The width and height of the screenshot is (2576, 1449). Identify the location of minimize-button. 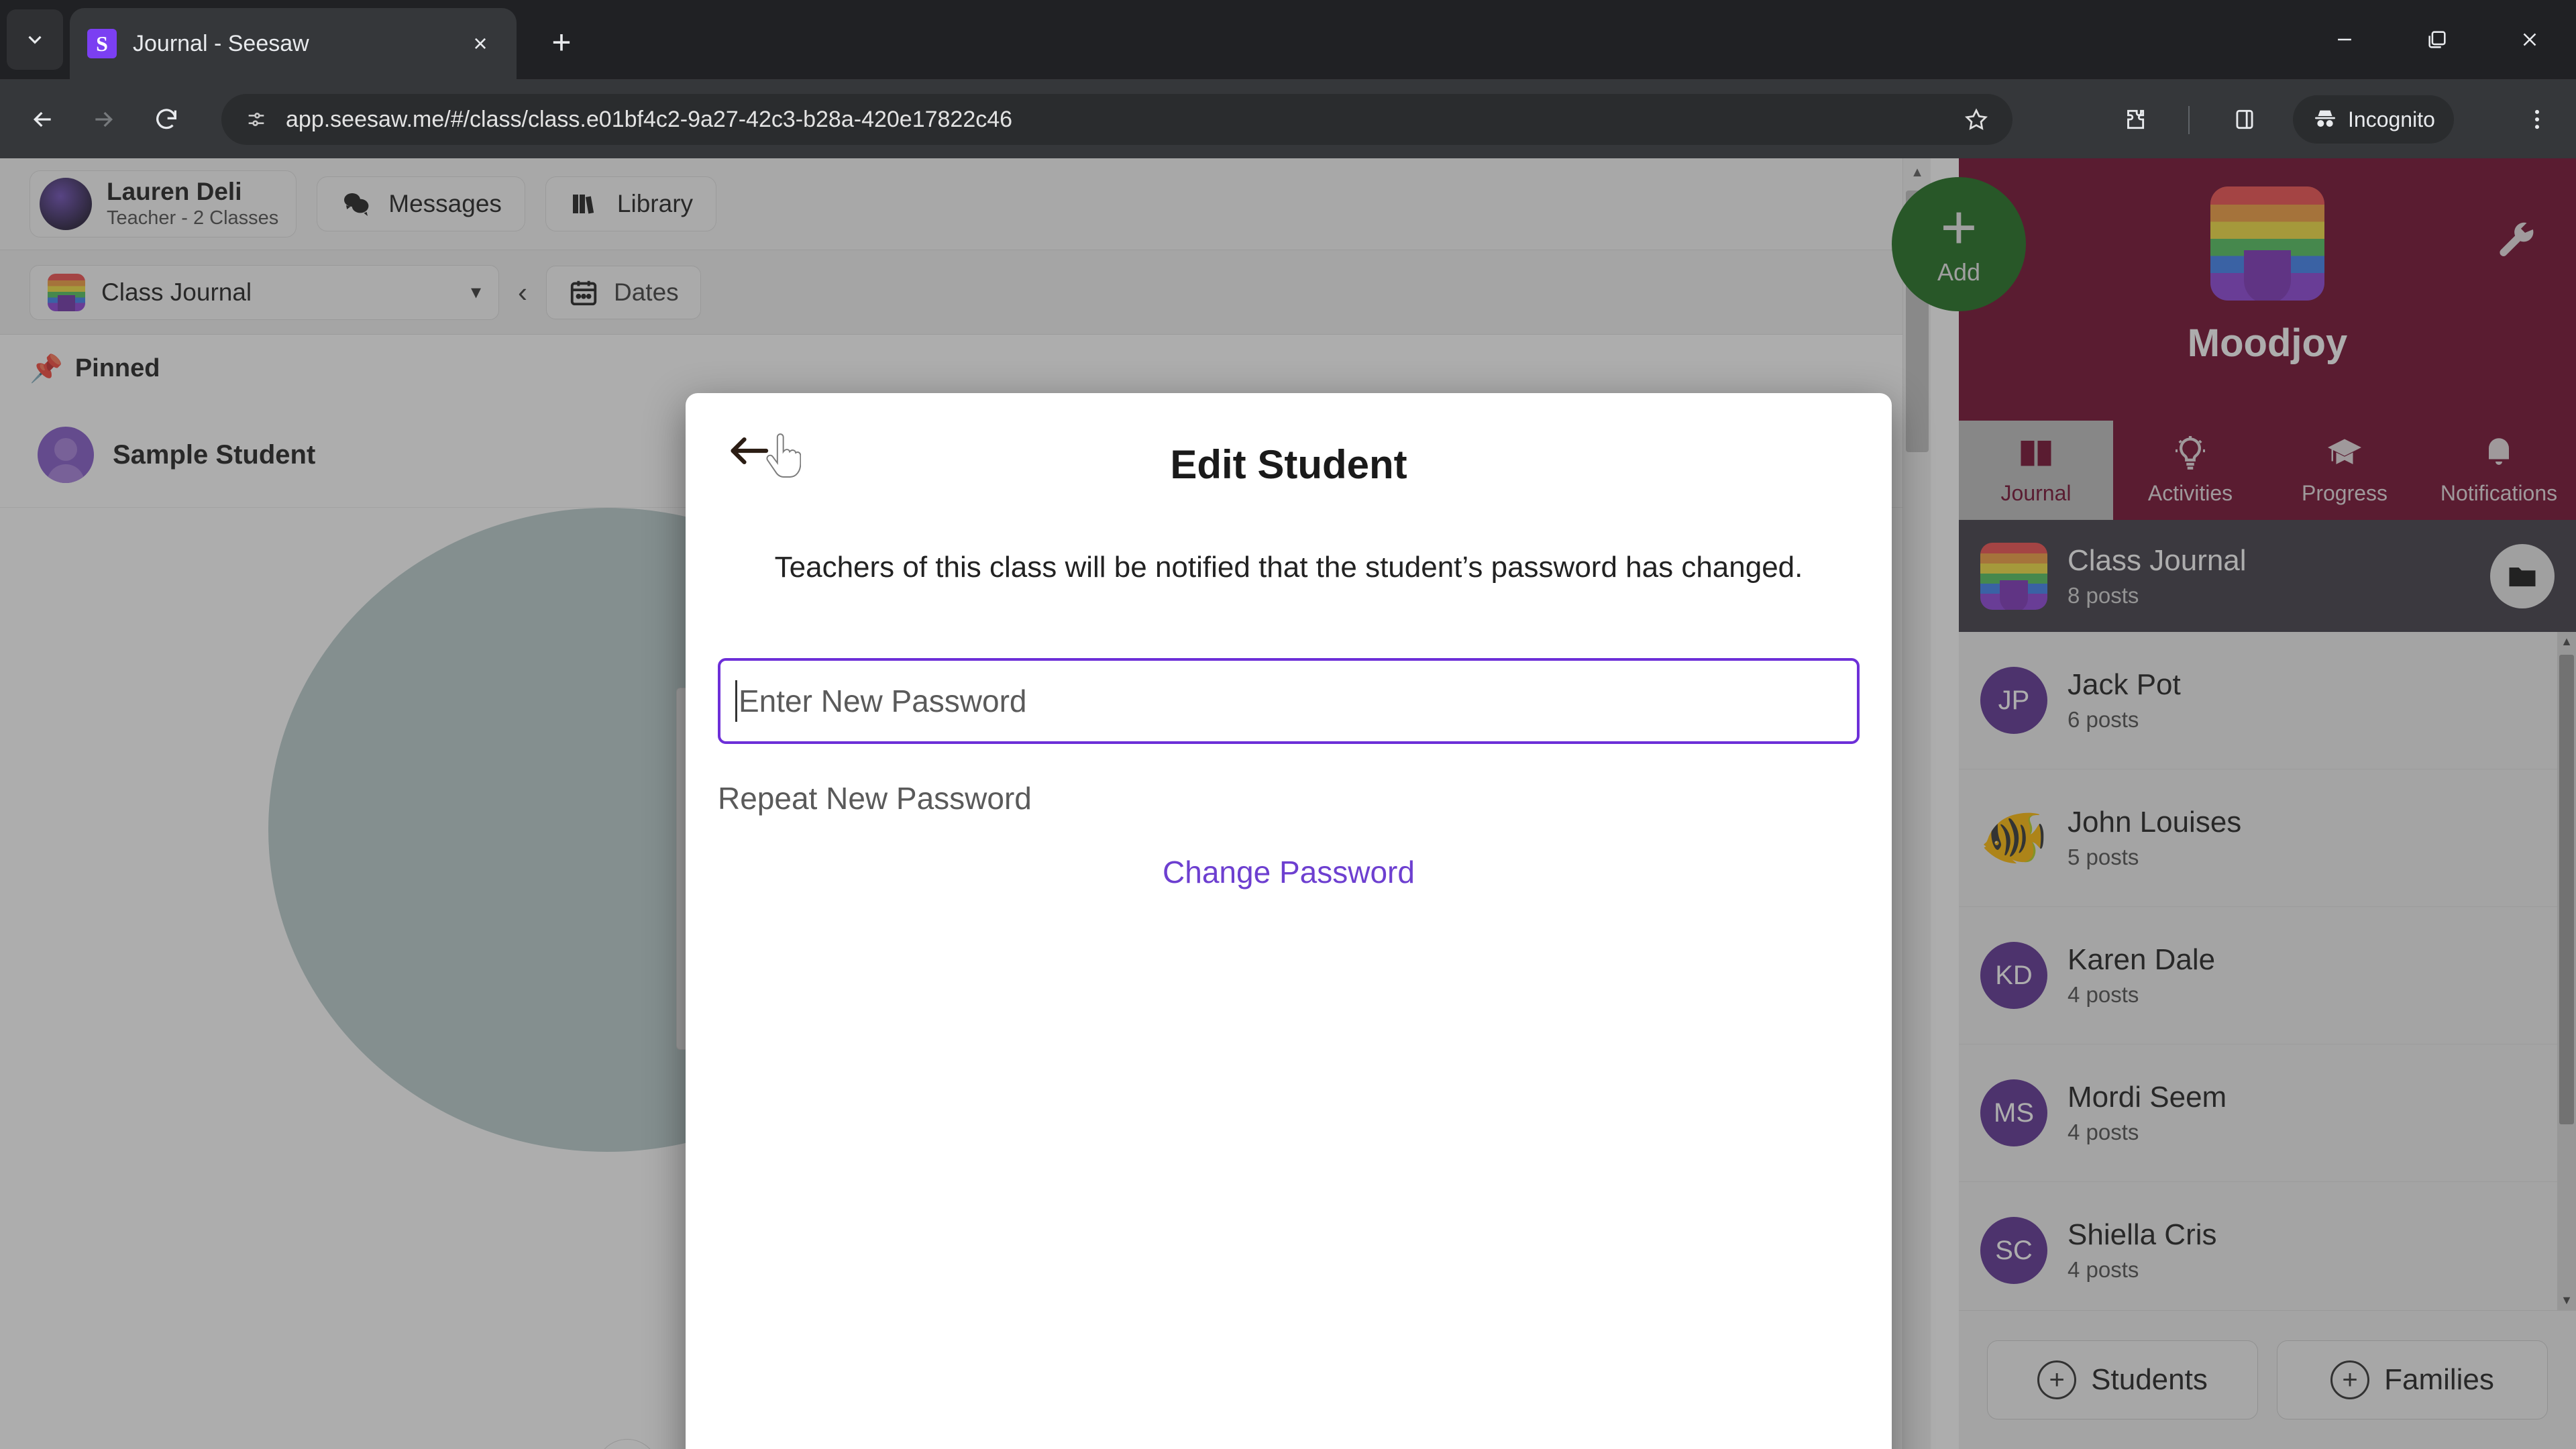
(2344, 39).